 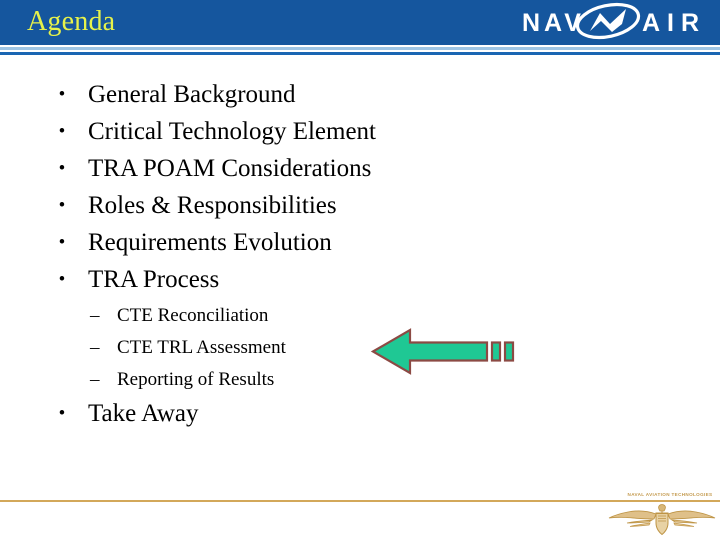 What do you see at coordinates (360, 413) in the screenshot?
I see `list-item-take-away: • Take Away` at bounding box center [360, 413].